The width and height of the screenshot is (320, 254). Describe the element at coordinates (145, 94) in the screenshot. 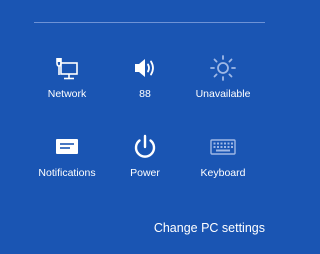

I see `volume-label: 88` at that location.